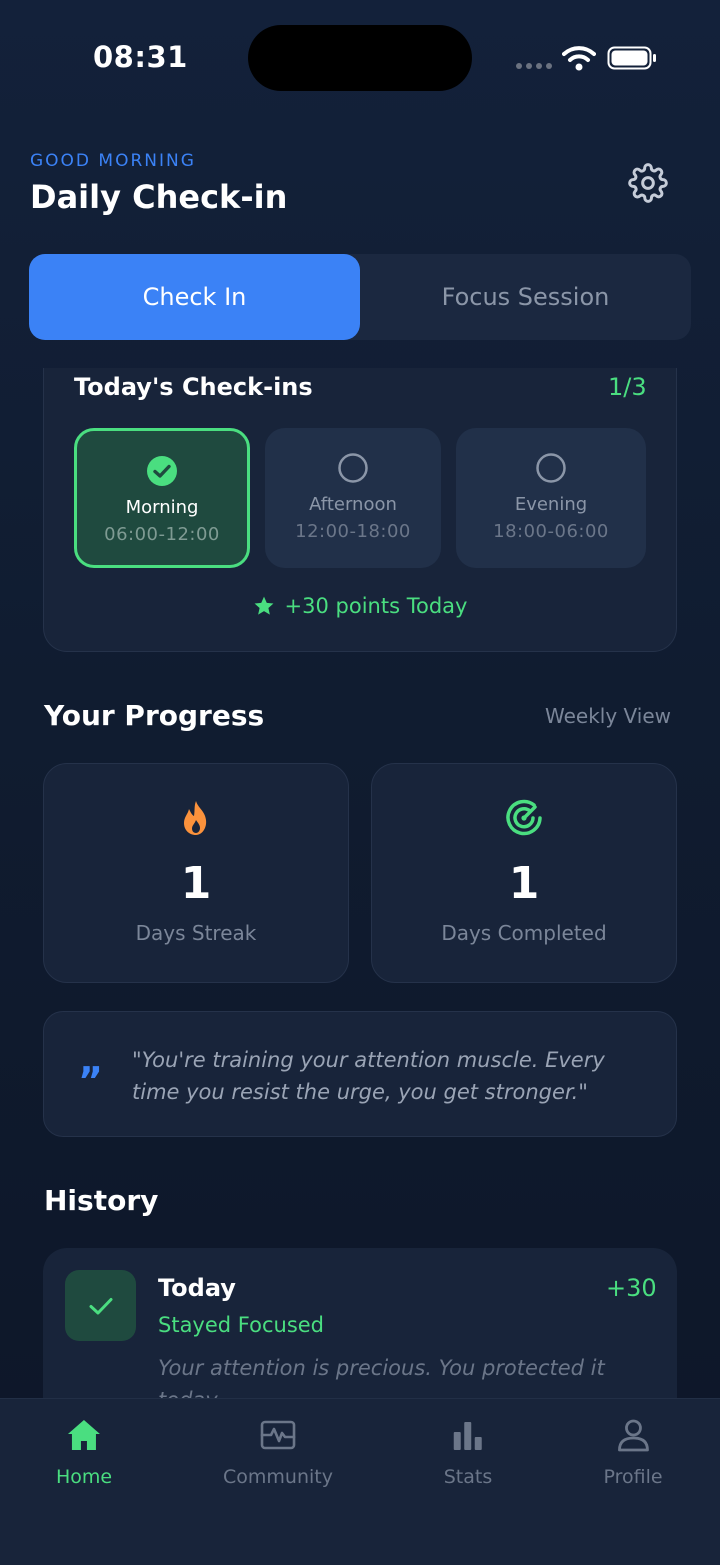 This screenshot has height=1565, width=720. I want to click on target-icon, so click(524, 817).